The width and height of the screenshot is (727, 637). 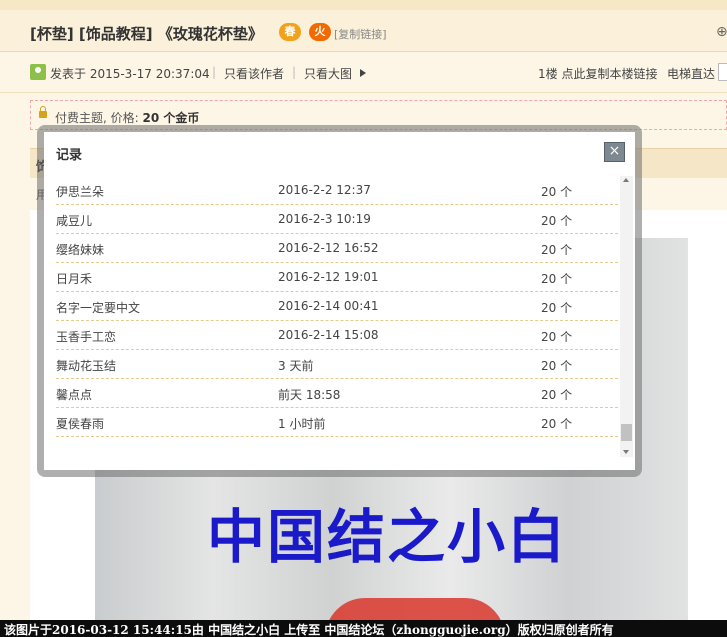 I want to click on record-name: 日月禾, so click(x=74, y=278).